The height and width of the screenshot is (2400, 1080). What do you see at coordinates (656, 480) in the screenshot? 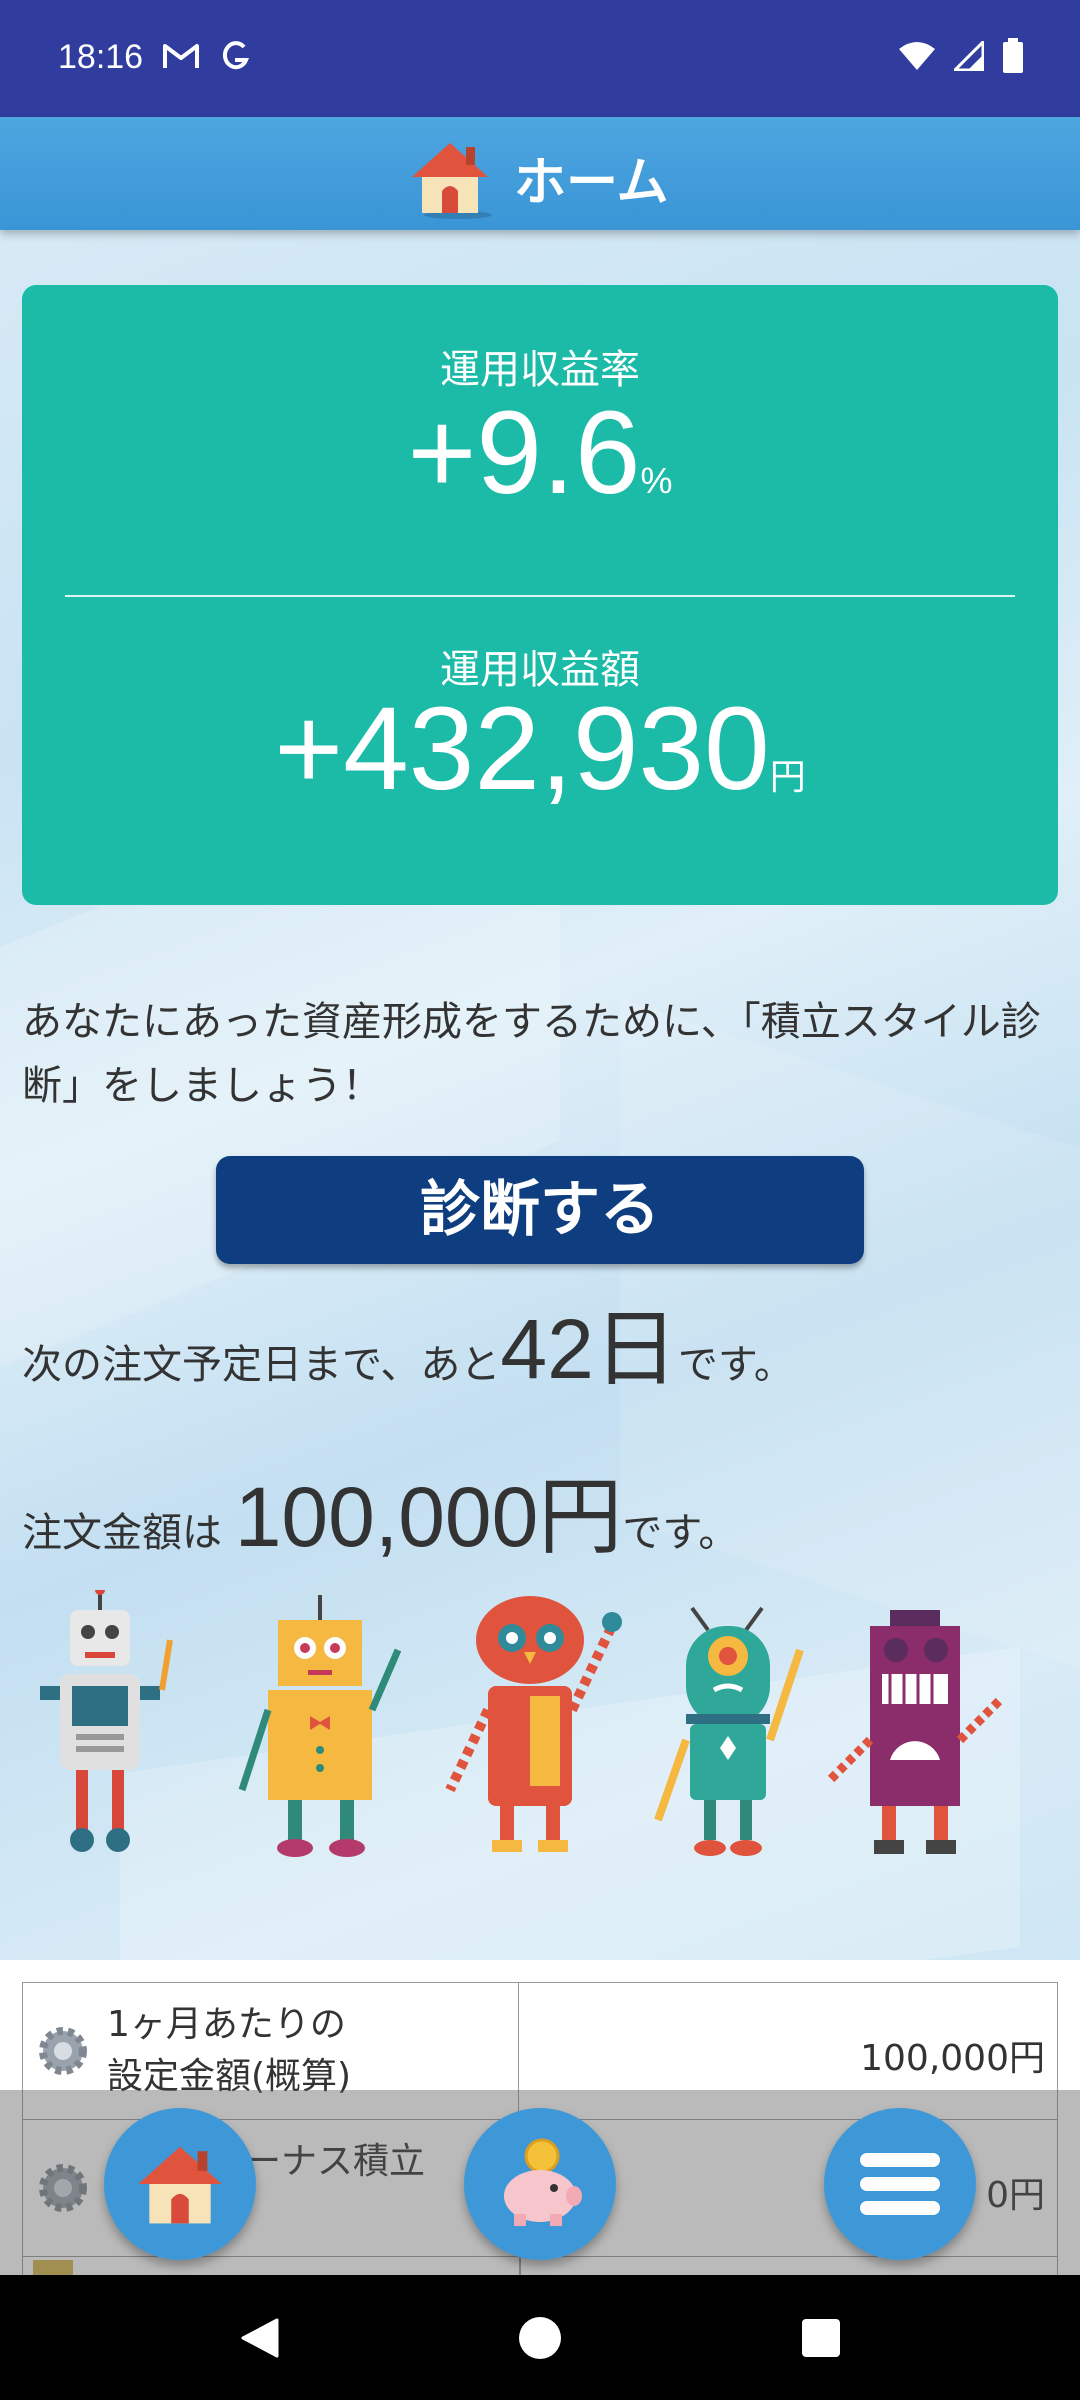
I see `profit-rate-unit: %` at bounding box center [656, 480].